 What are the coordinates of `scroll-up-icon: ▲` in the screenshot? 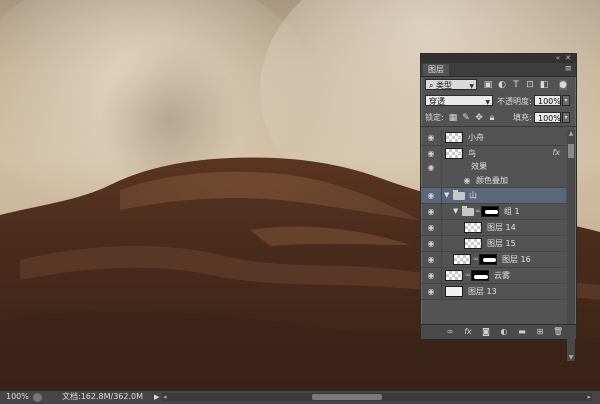 It's located at (571, 133).